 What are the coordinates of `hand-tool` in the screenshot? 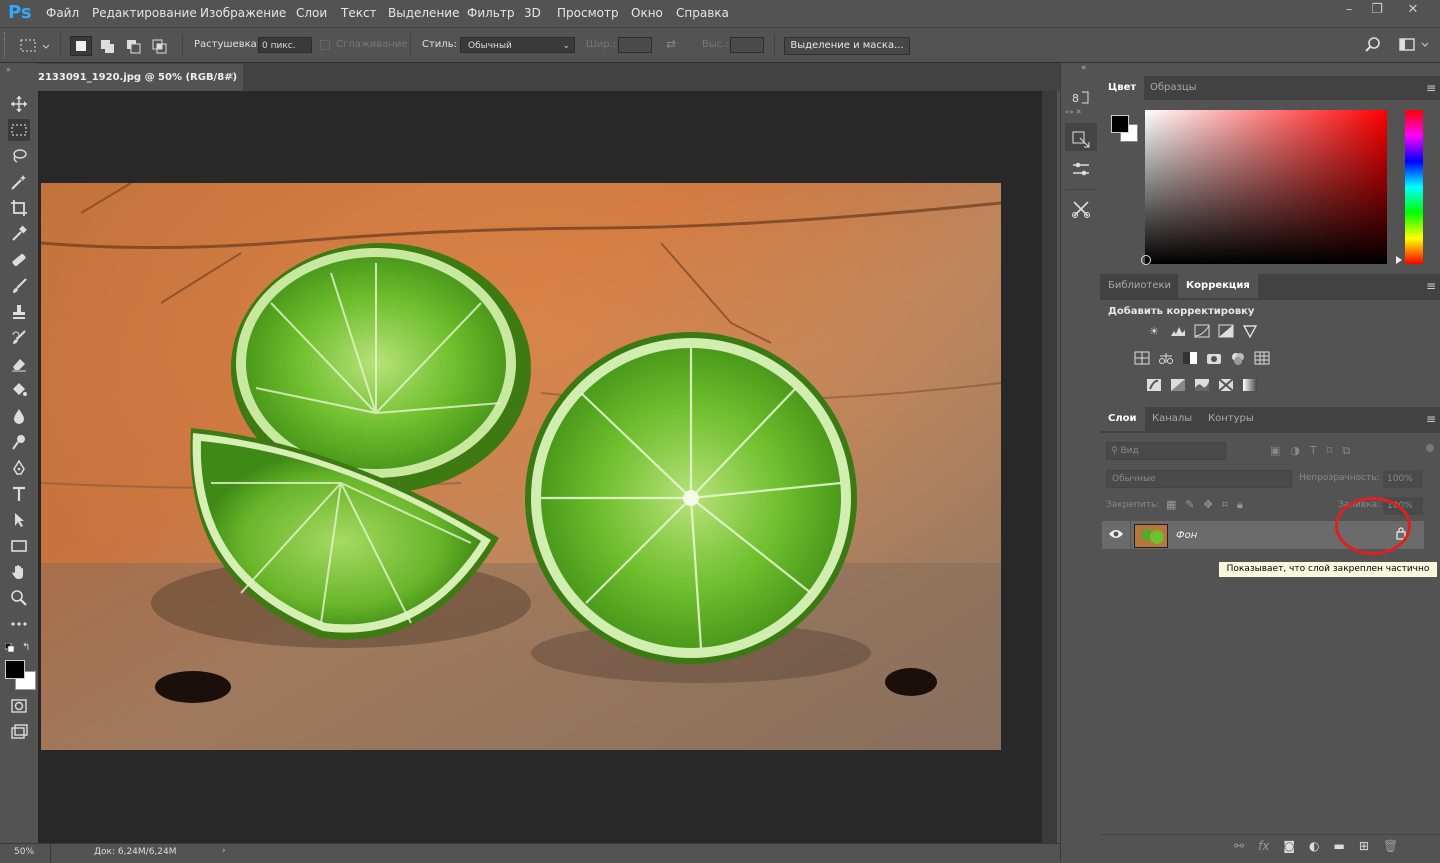 It's located at (19, 572).